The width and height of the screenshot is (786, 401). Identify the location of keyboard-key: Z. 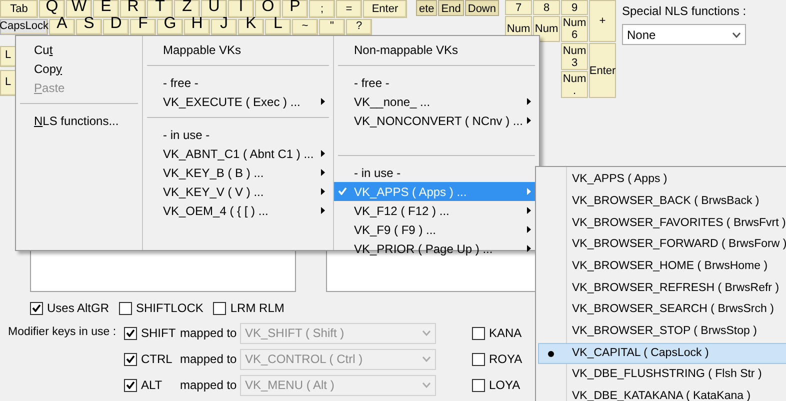
(187, 9).